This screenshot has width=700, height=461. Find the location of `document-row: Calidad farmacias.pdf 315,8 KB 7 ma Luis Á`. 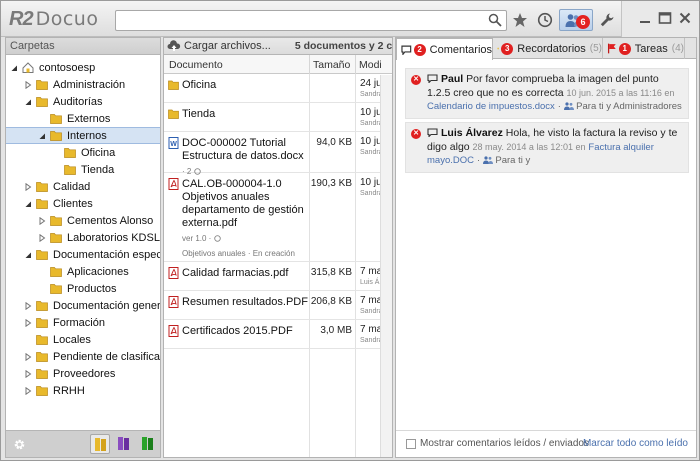

document-row: Calidad farmacias.pdf 315,8 KB 7 ma Luis Á is located at coordinates (278, 276).